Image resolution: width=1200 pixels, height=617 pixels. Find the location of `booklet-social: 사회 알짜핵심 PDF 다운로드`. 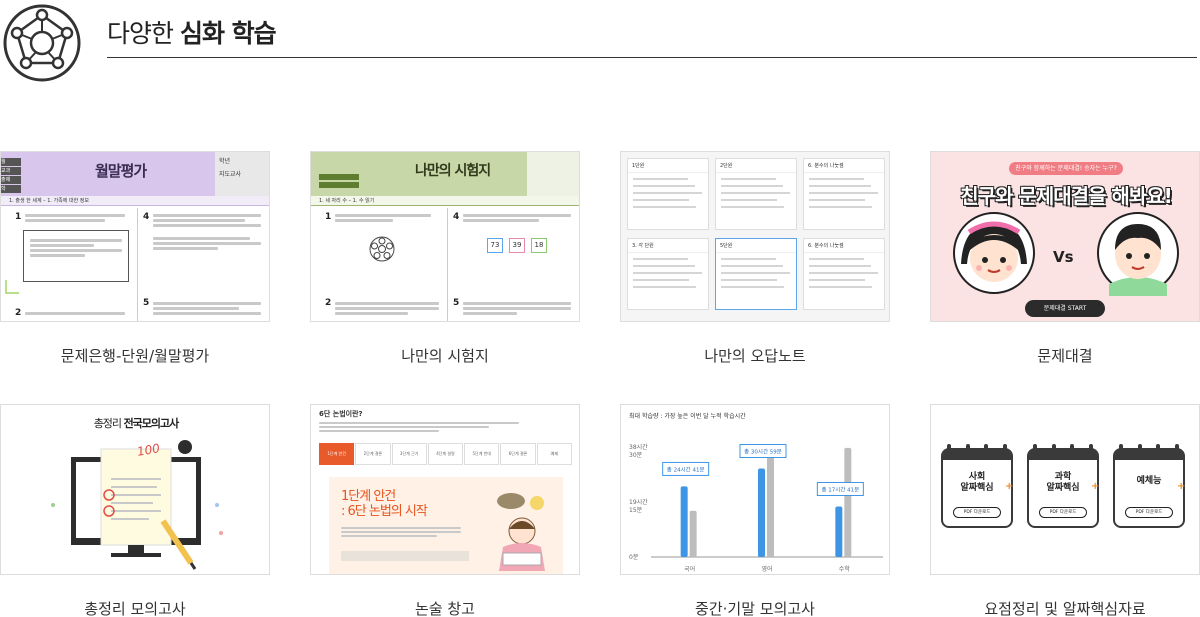

booklet-social: 사회 알짜핵심 PDF 다운로드 is located at coordinates (977, 486).